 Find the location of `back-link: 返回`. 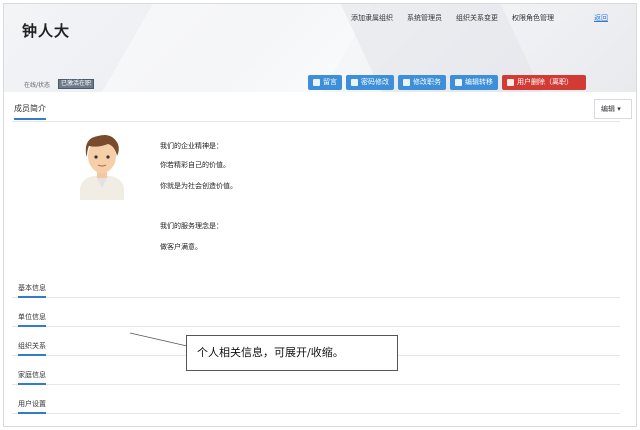

back-link: 返回 is located at coordinates (601, 18).